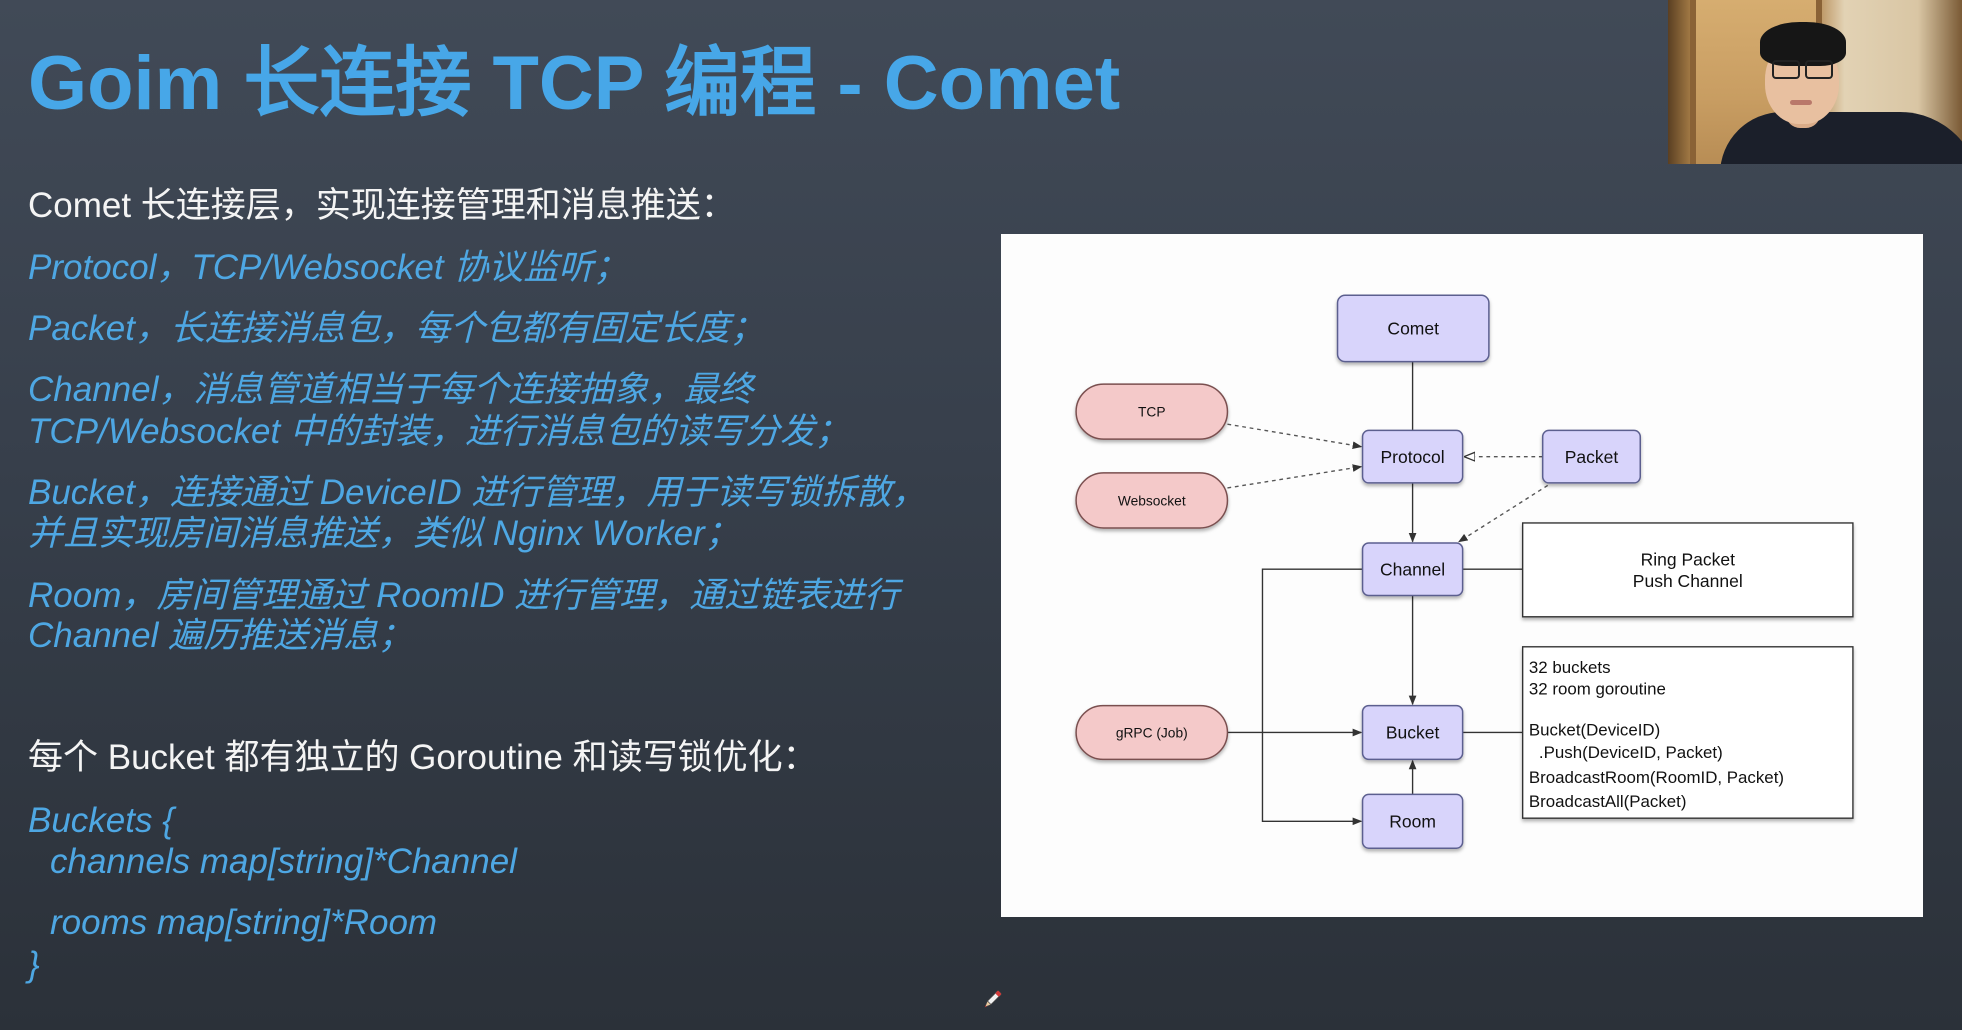 This screenshot has width=1962, height=1030. What do you see at coordinates (34, 964) in the screenshot?
I see `code-close-line: }` at bounding box center [34, 964].